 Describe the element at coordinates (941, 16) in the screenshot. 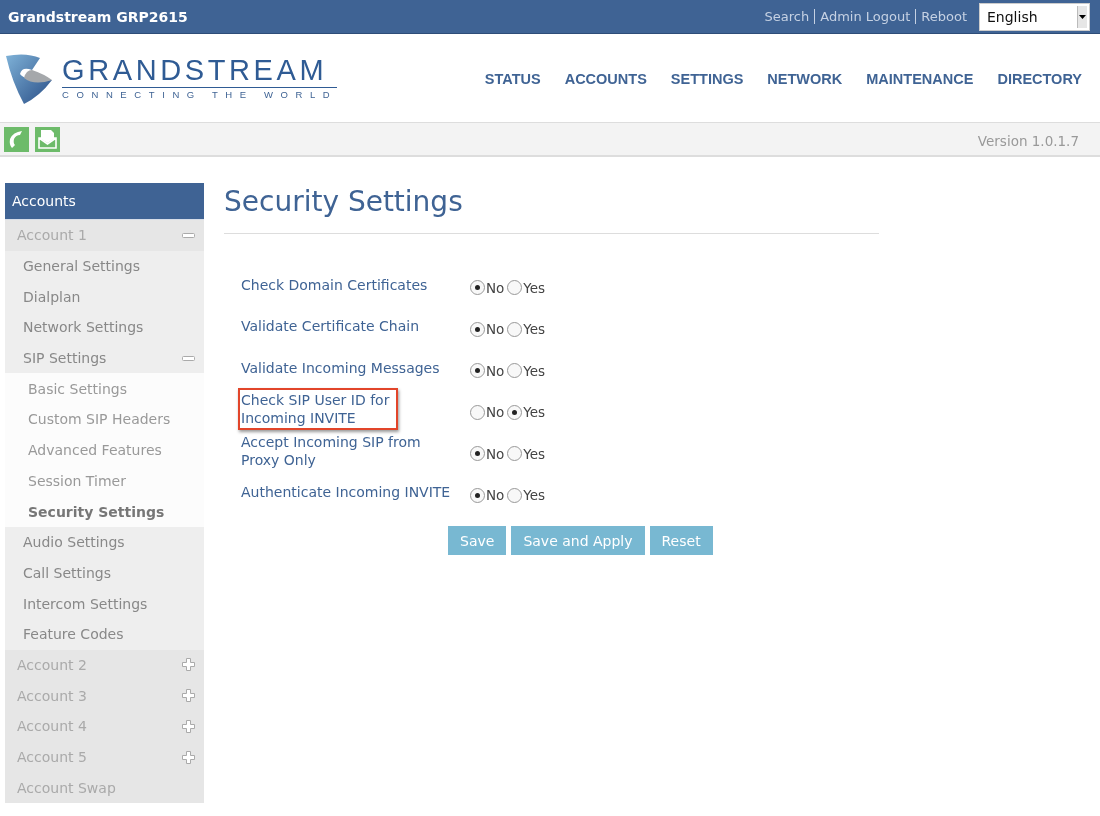

I see `header-link: Reboot` at that location.